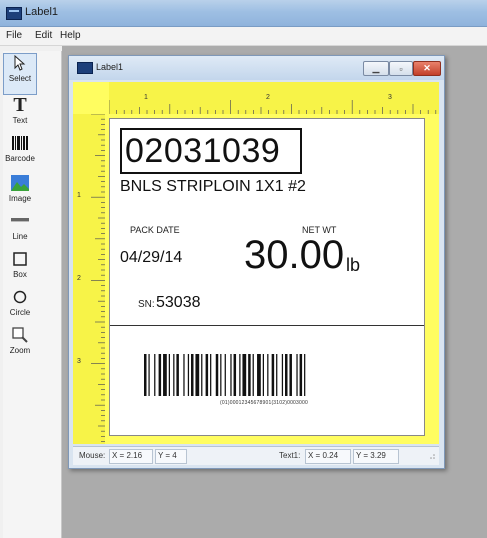 The height and width of the screenshot is (538, 487). Describe the element at coordinates (14, 13) in the screenshot. I see `app-icon` at that location.